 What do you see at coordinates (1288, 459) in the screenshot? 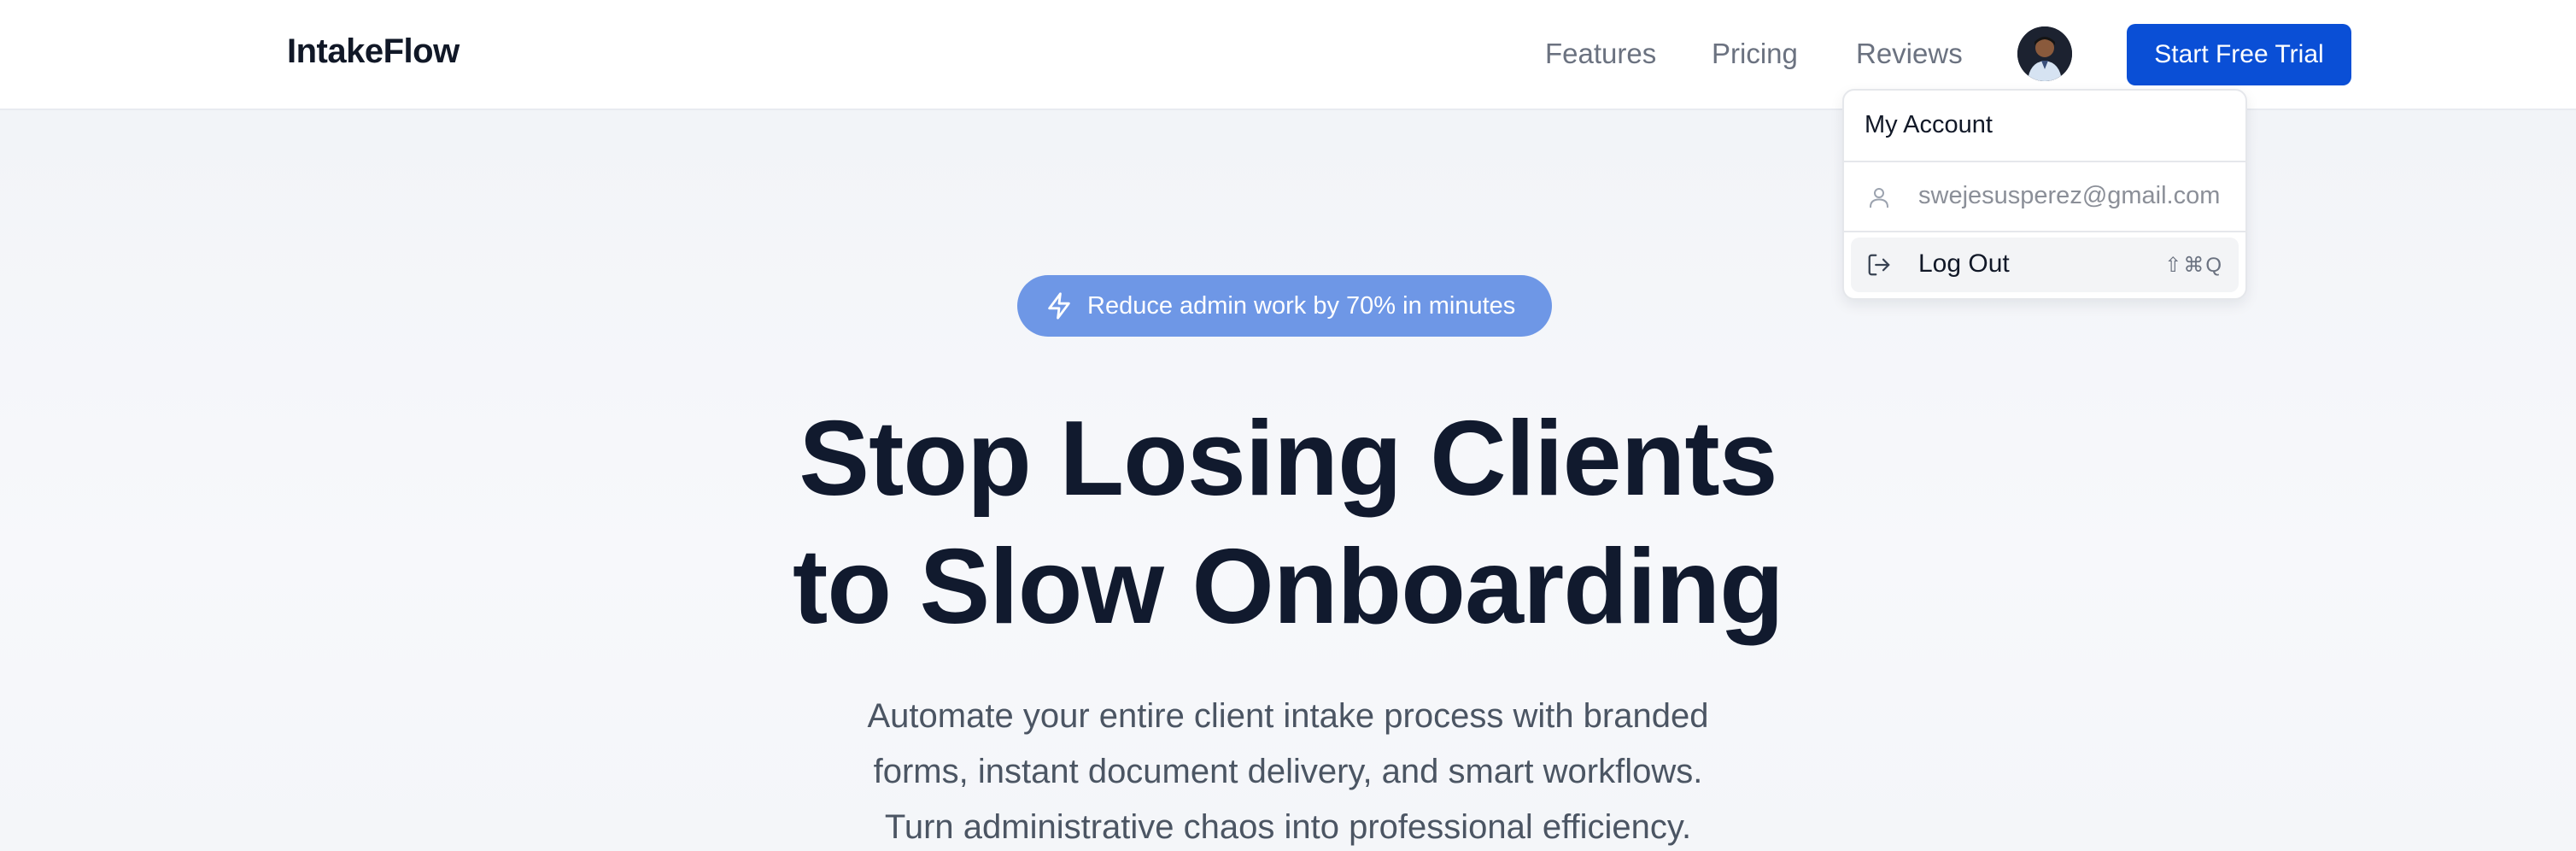
I see `hero-headline-line-1: Stop Losing Clients` at bounding box center [1288, 459].